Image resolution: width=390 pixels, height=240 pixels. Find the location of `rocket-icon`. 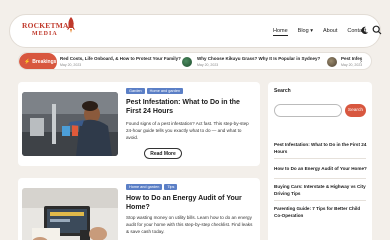

rocket-icon is located at coordinates (71, 25).